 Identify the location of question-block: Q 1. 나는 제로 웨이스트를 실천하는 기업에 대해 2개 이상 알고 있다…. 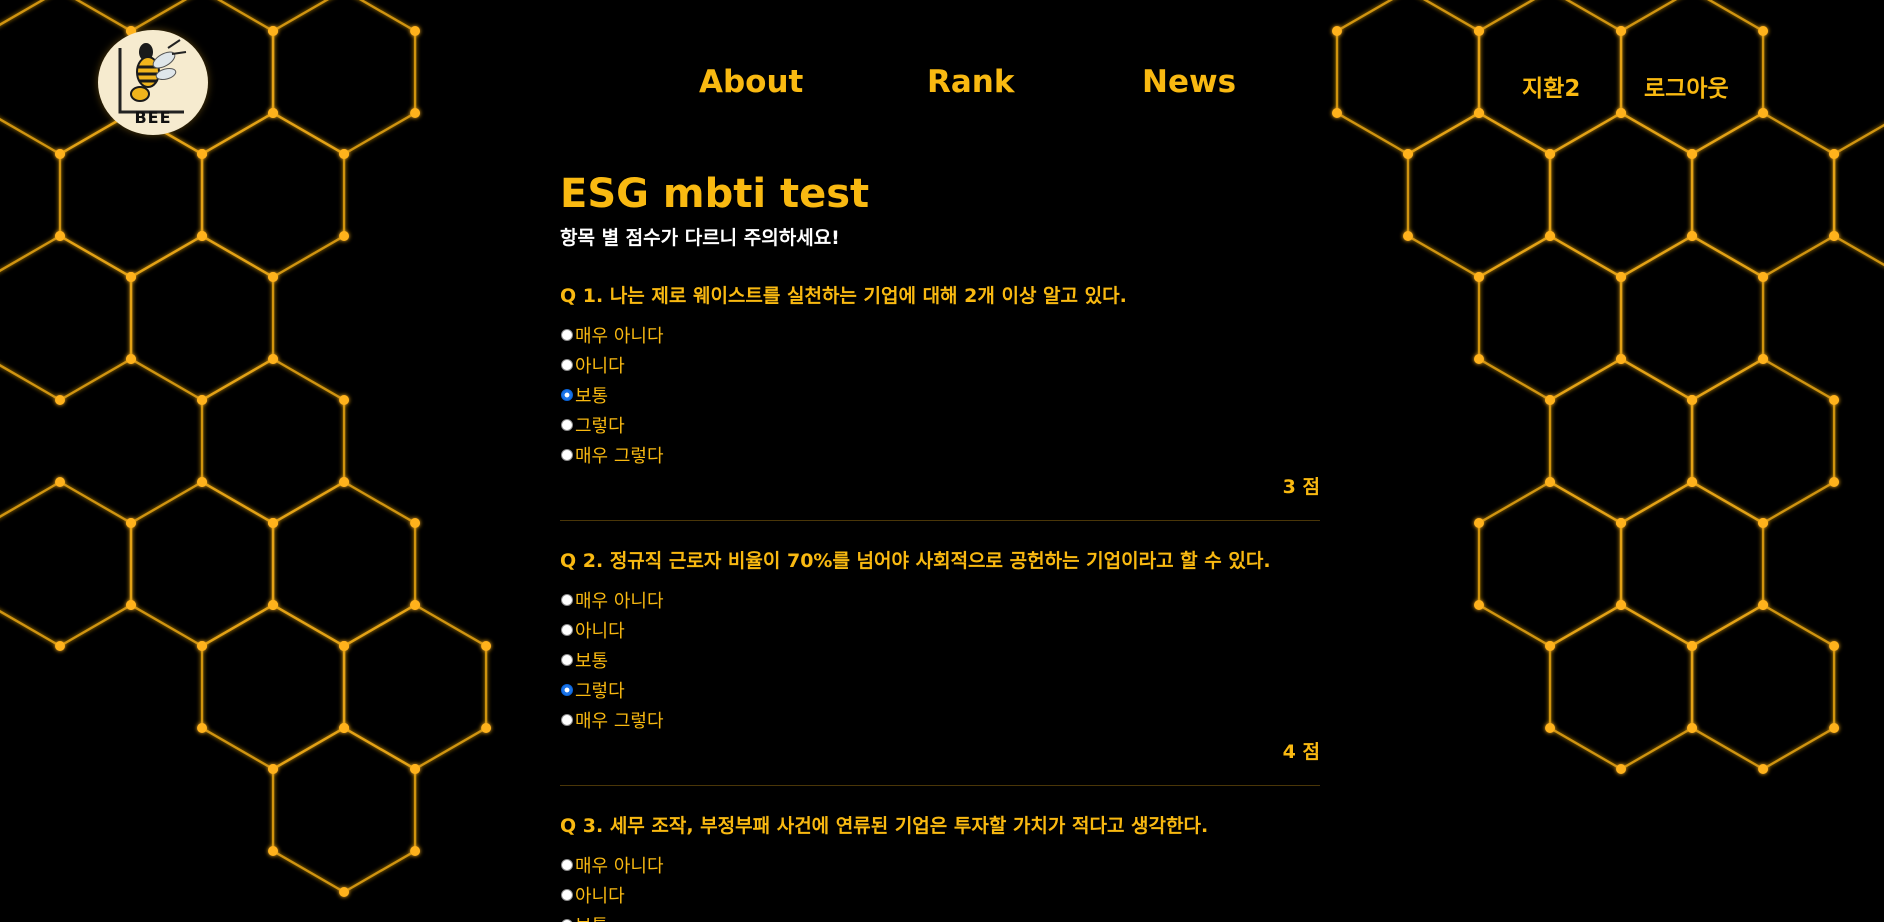
(940, 401).